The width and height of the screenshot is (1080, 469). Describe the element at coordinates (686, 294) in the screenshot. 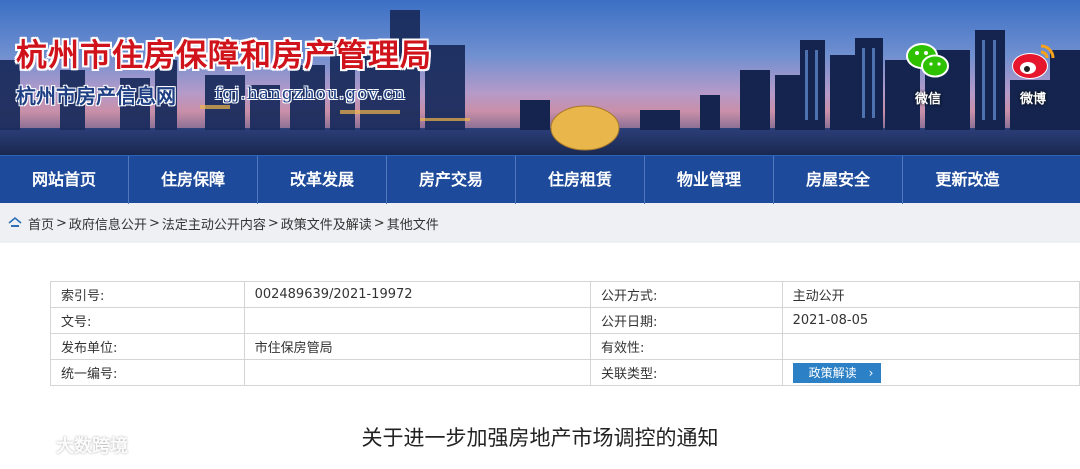

I see `public-mode-label: 公开方式:` at that location.